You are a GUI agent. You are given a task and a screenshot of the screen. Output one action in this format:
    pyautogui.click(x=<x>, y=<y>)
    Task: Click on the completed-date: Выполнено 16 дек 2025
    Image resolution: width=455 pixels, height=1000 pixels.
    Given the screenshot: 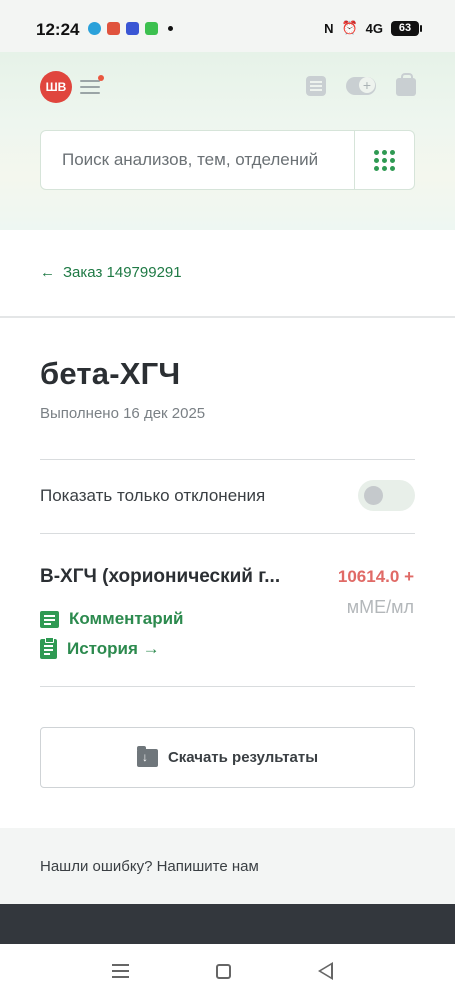 What is the action you would take?
    pyautogui.click(x=123, y=413)
    